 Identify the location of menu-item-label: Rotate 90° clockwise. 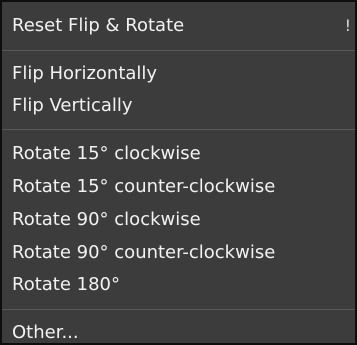
(106, 219).